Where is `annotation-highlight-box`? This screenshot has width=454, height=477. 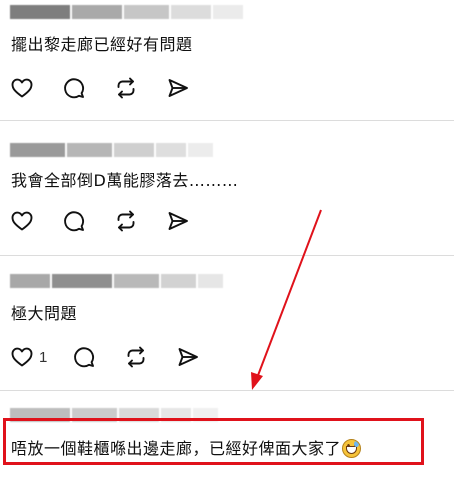 annotation-highlight-box is located at coordinates (213, 441).